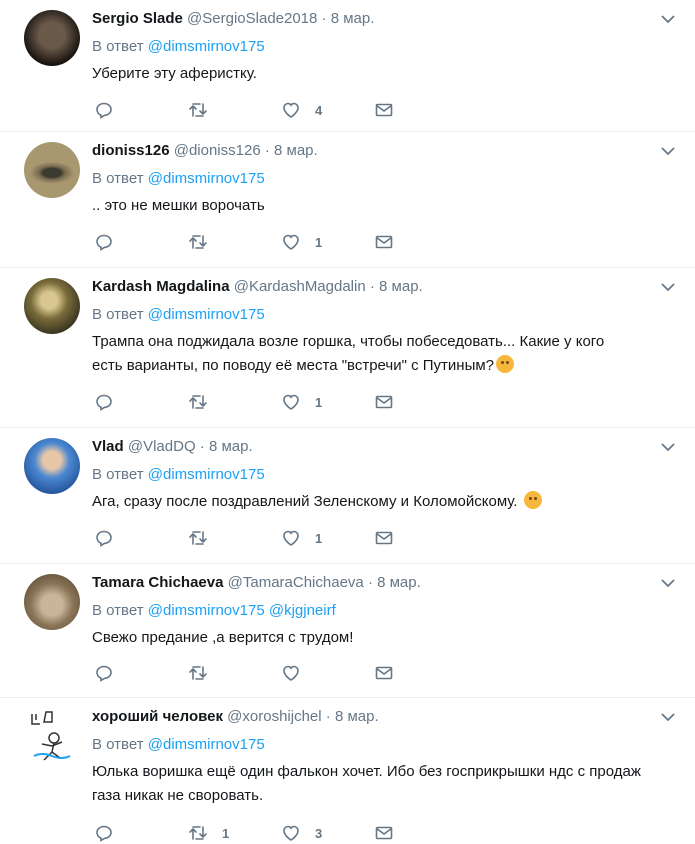 The width and height of the screenshot is (695, 844). What do you see at coordinates (217, 150) in the screenshot?
I see `handle: @dioniss126` at bounding box center [217, 150].